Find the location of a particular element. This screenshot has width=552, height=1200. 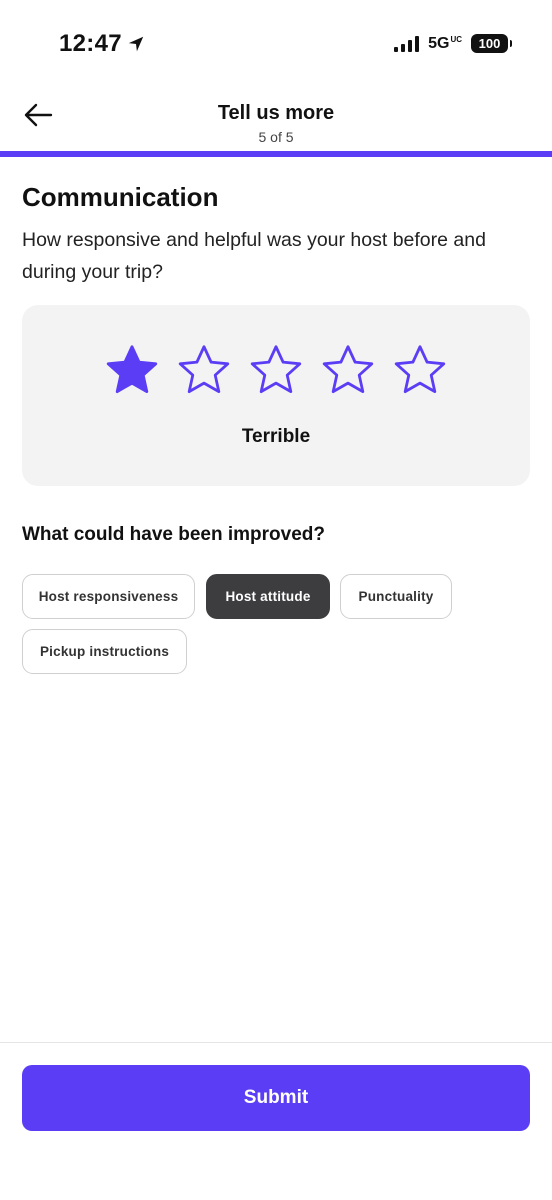

status-icons: 5G UC 100 is located at coordinates (453, 43).